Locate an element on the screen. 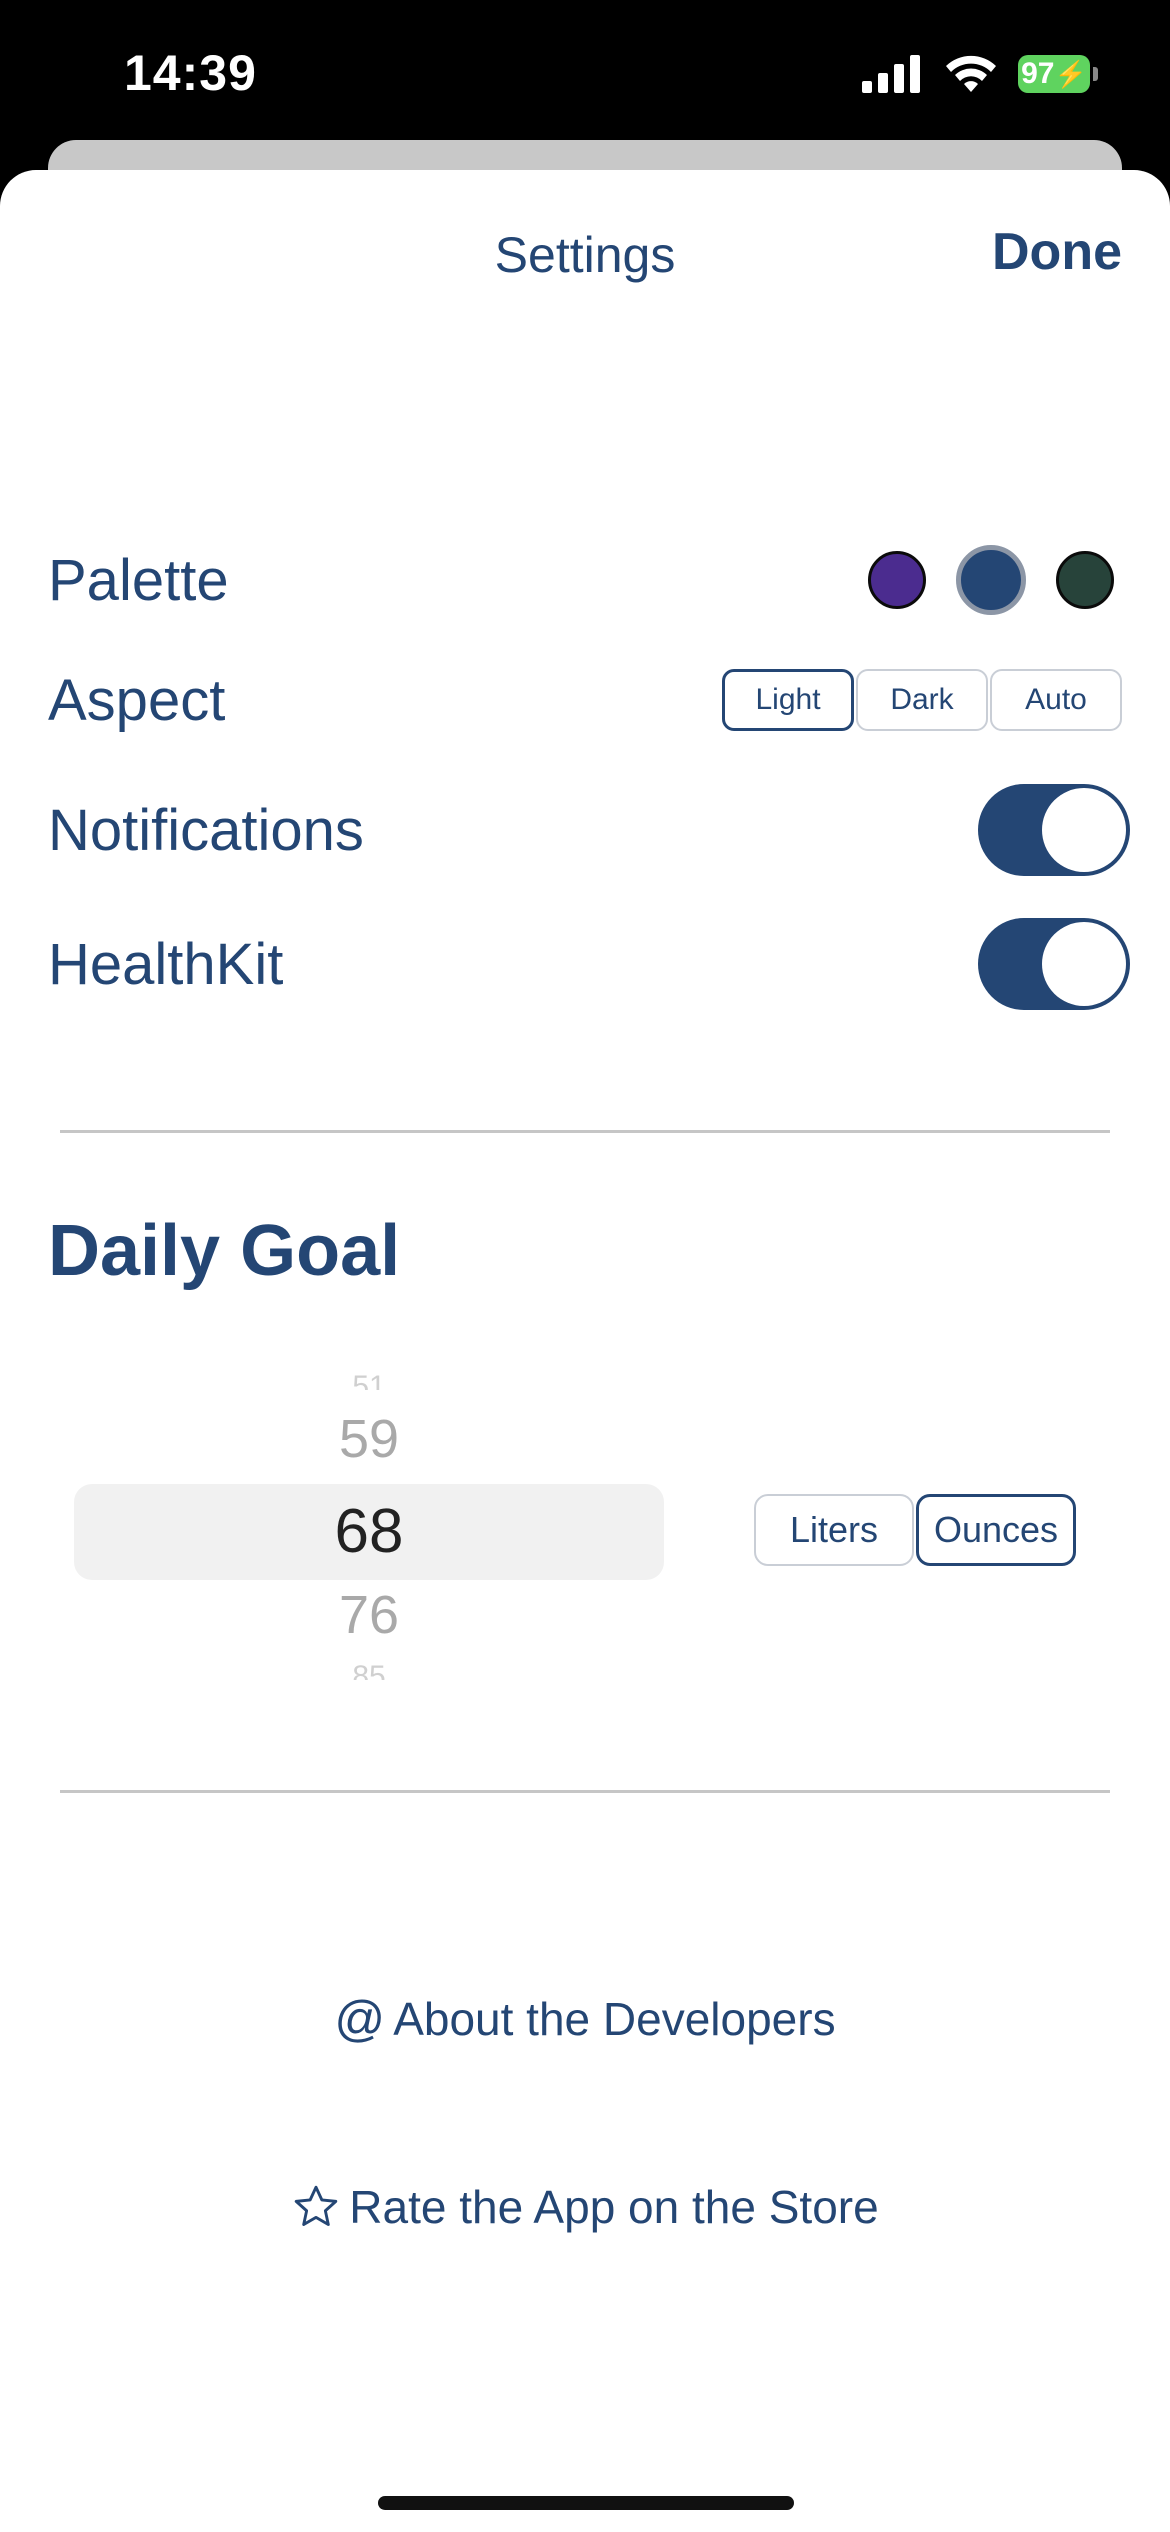 This screenshot has height=2532, width=1170. picker-item: 76 is located at coordinates (369, 1615).